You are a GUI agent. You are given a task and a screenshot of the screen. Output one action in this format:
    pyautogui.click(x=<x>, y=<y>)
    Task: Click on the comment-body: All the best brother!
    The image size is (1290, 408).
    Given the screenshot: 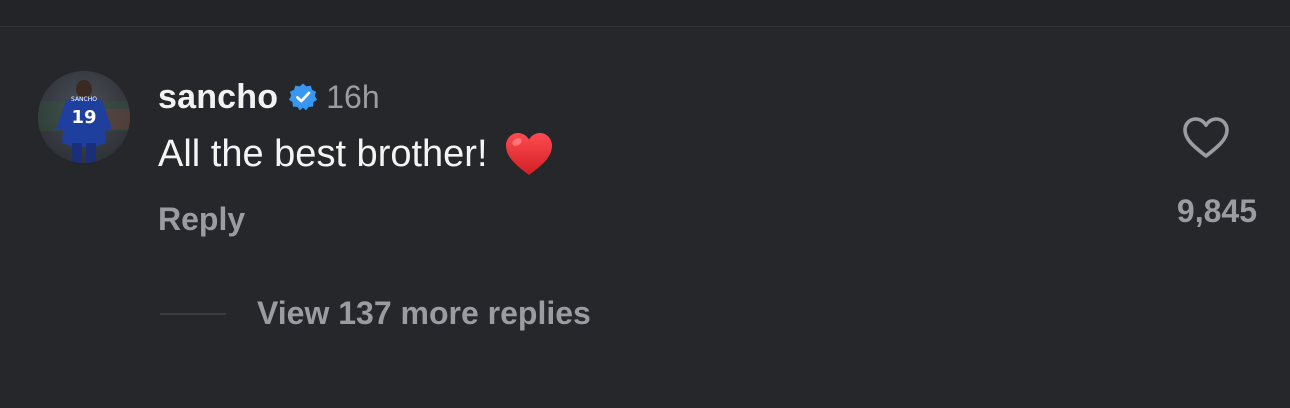 What is the action you would take?
    pyautogui.click(x=356, y=154)
    